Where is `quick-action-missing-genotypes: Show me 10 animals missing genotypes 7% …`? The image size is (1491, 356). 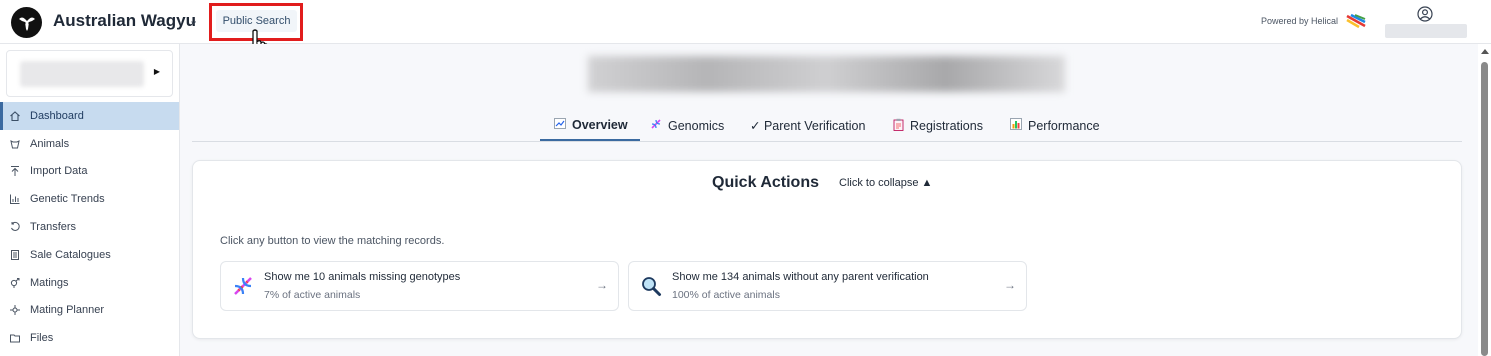
quick-action-missing-genotypes: Show me 10 animals missing genotypes 7% … is located at coordinates (419, 286).